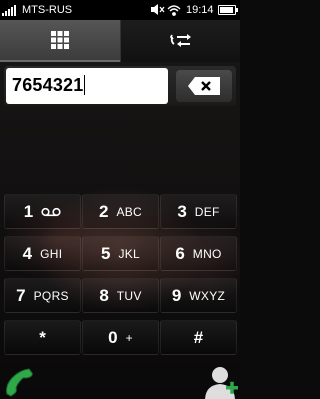 This screenshot has height=399, width=320. I want to click on key-digit: #, so click(198, 337).